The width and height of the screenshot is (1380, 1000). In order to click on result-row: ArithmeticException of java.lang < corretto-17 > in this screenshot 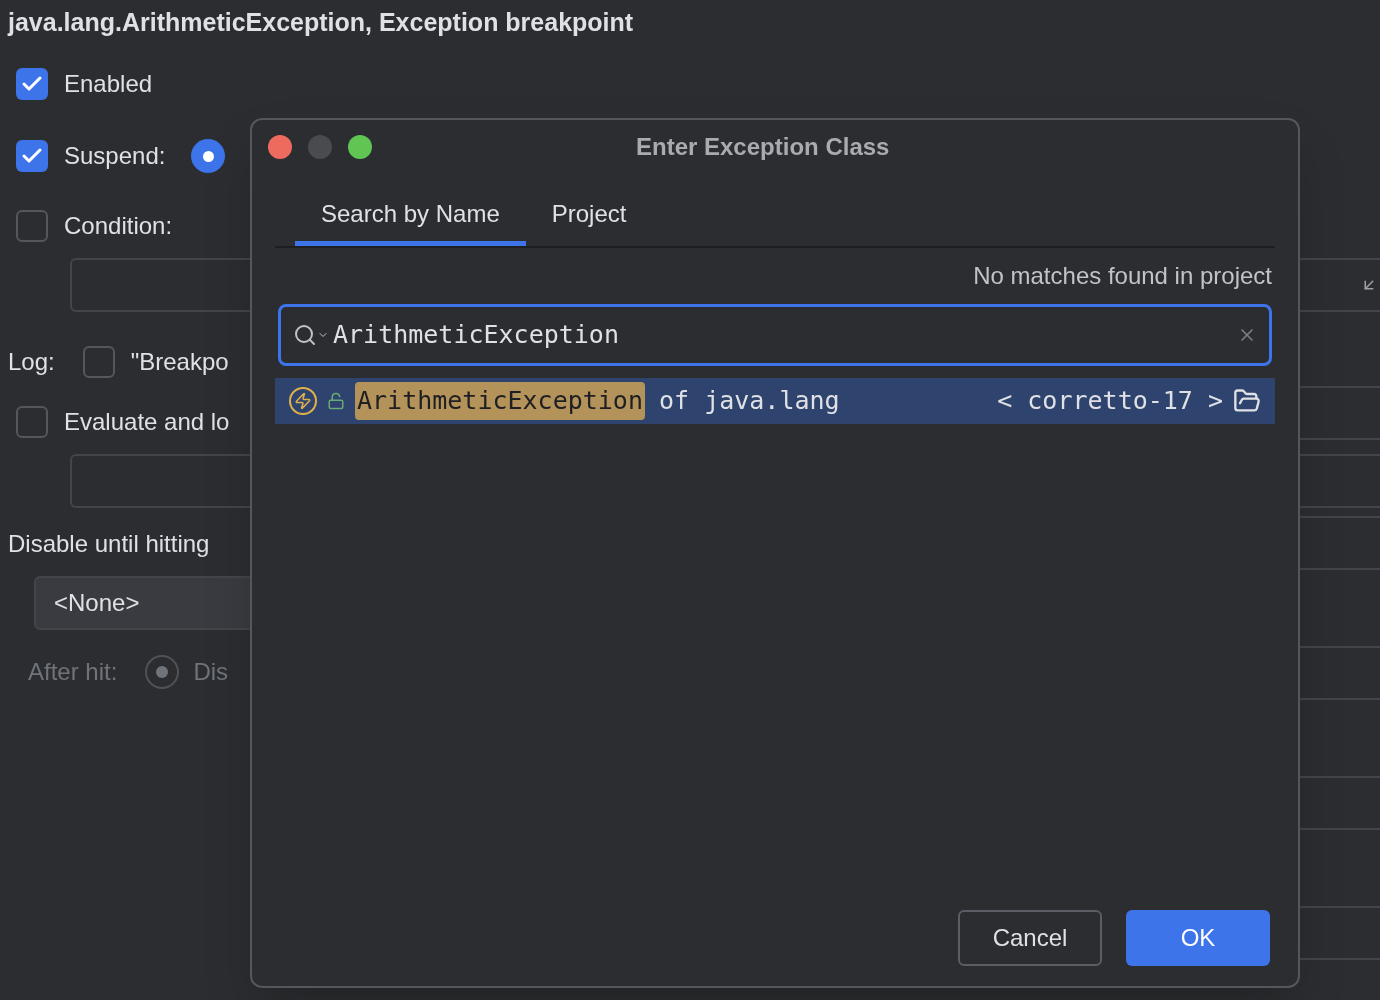, I will do `click(775, 401)`.